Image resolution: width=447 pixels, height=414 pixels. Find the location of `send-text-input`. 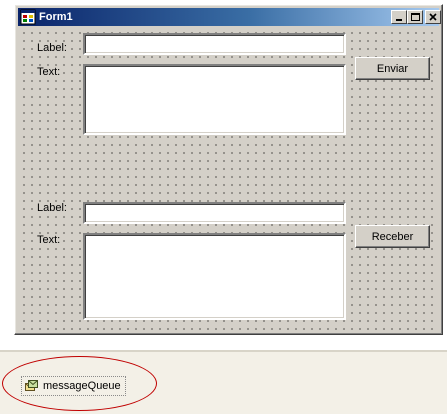

send-text-input is located at coordinates (214, 99).